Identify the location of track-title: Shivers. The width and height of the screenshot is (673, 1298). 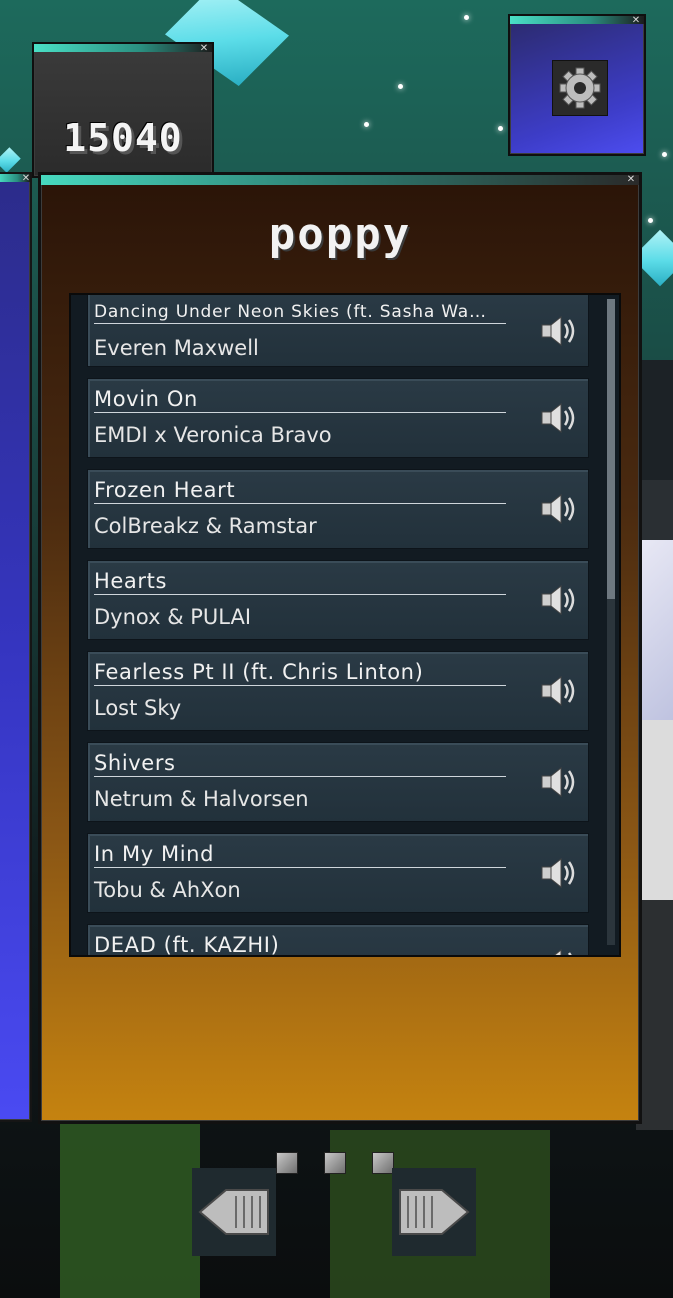
(300, 764).